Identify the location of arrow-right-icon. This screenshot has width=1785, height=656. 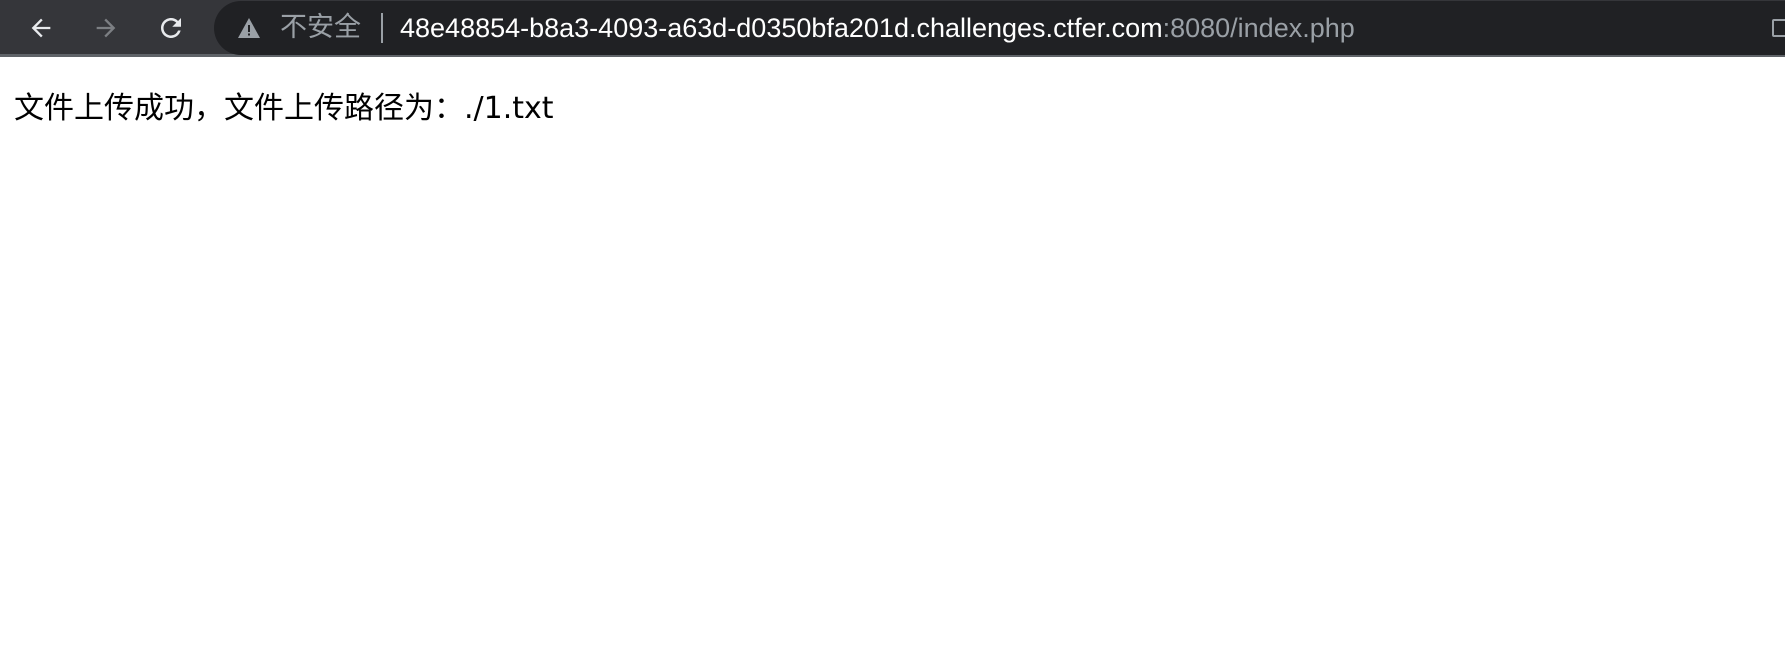
(106, 28).